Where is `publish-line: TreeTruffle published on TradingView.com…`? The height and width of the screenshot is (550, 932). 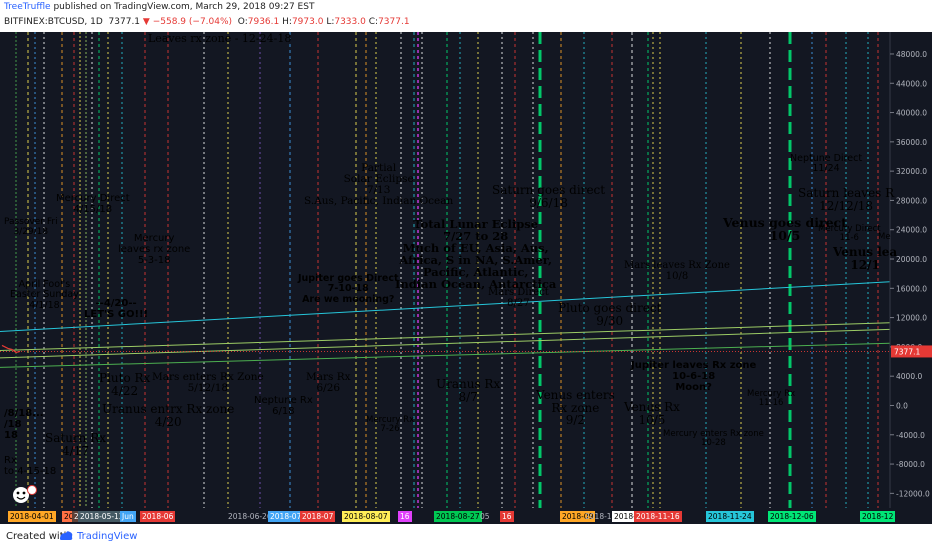 publish-line: TreeTruffle published on TradingView.com… is located at coordinates (159, 7).